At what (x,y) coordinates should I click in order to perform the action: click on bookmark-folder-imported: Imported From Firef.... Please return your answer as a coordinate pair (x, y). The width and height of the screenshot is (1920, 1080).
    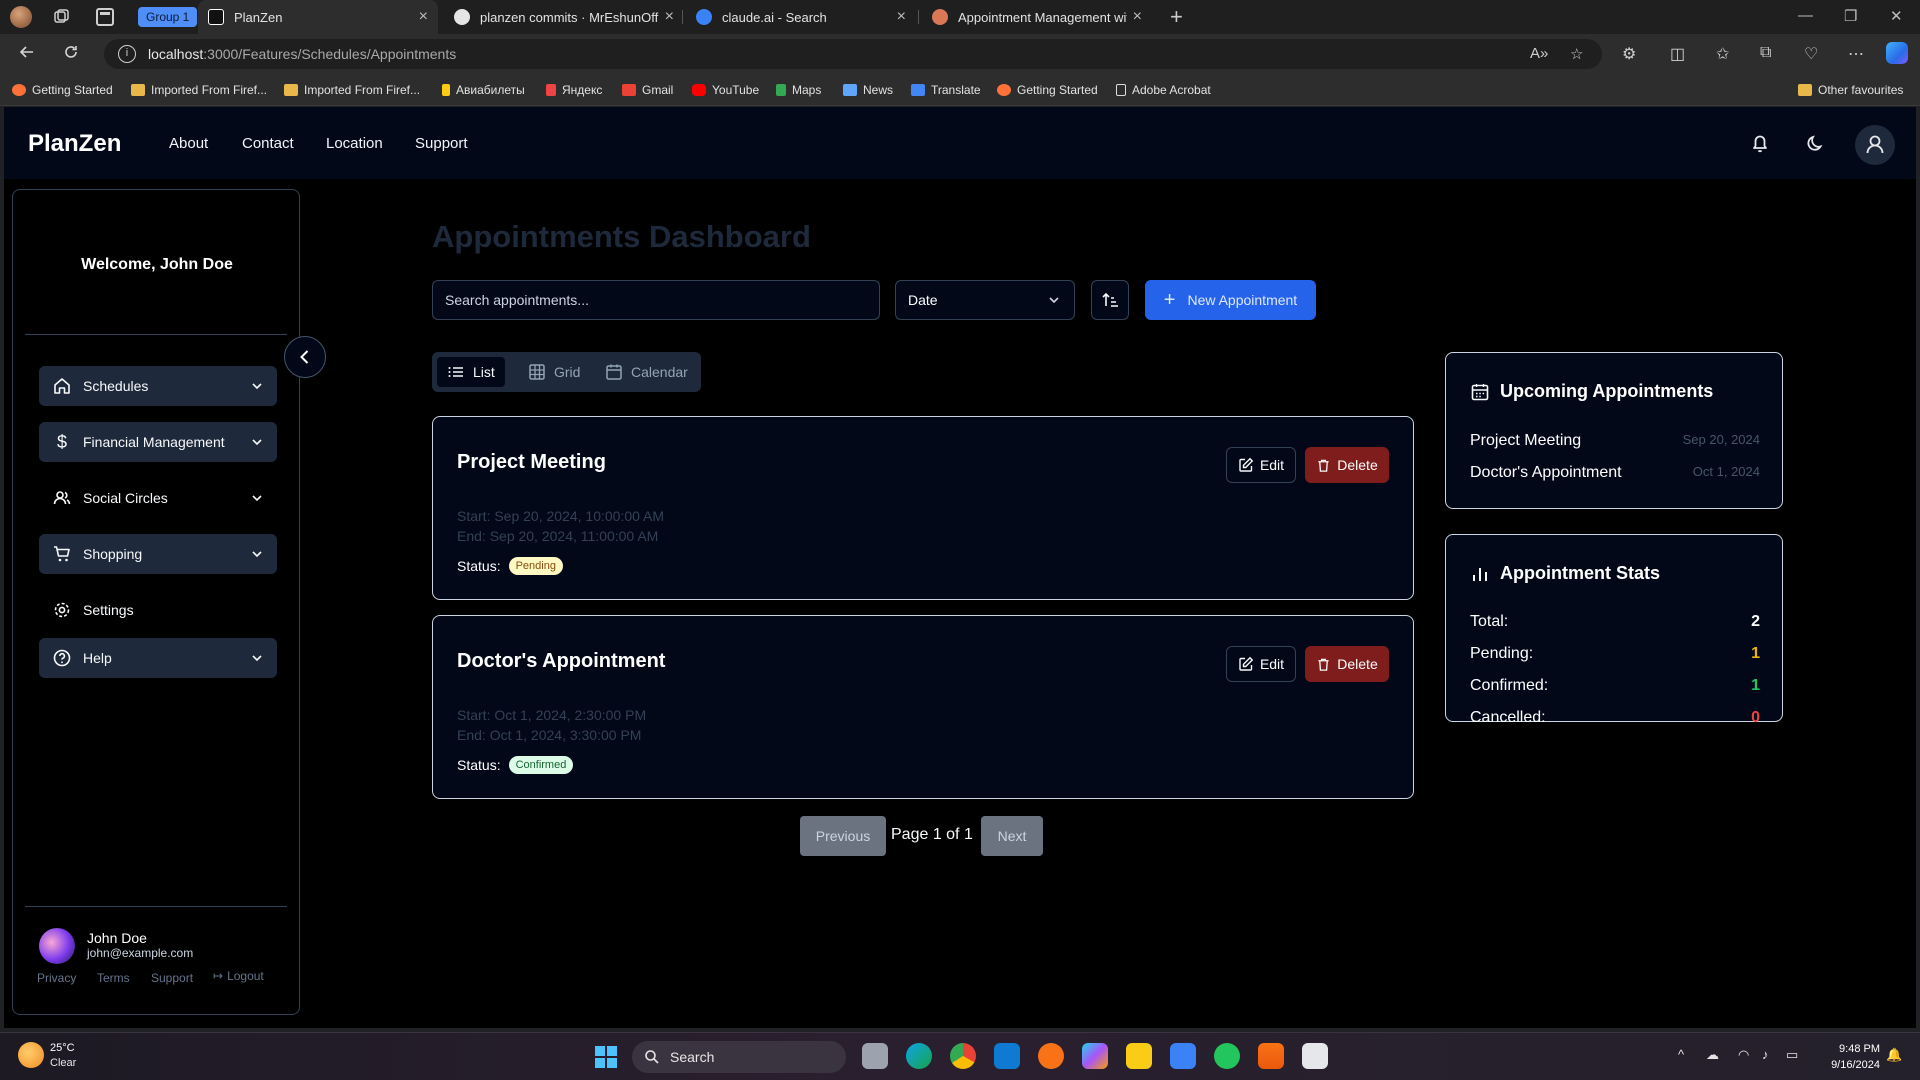
    Looking at the image, I should click on (199, 90).